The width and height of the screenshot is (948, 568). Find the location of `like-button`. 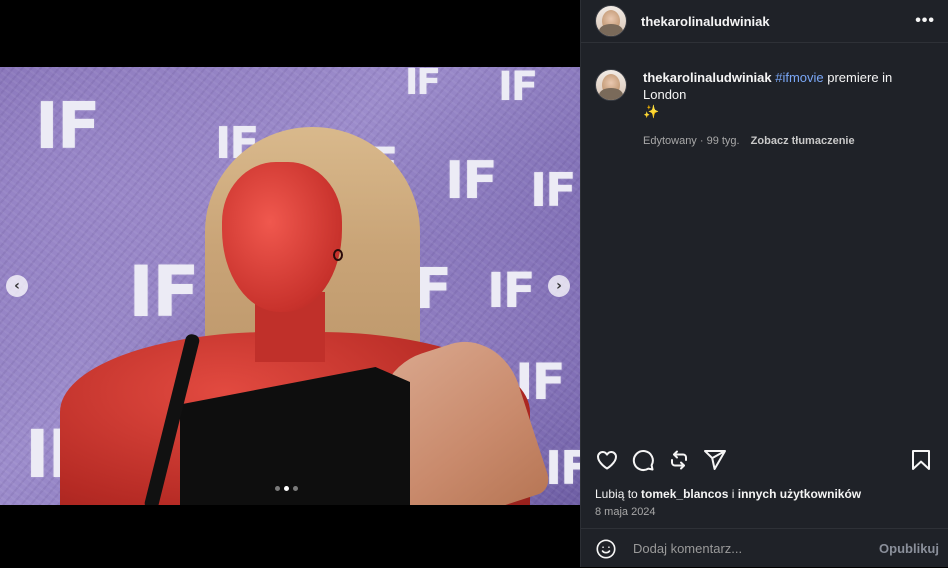

like-button is located at coordinates (607, 460).